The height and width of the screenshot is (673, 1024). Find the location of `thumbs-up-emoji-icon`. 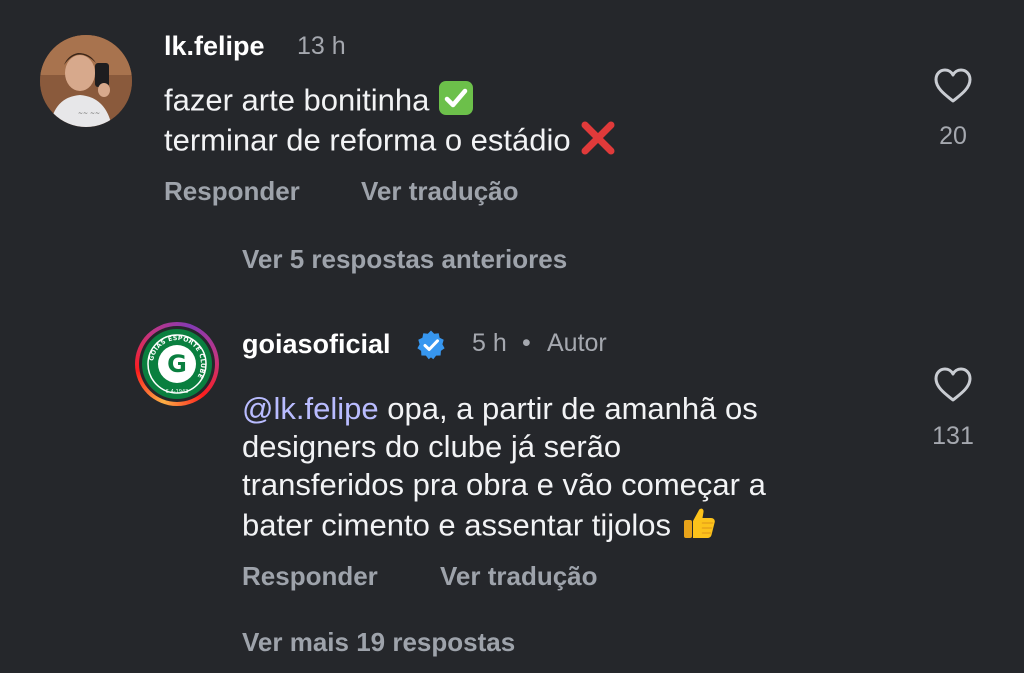

thumbs-up-emoji-icon is located at coordinates (699, 527).